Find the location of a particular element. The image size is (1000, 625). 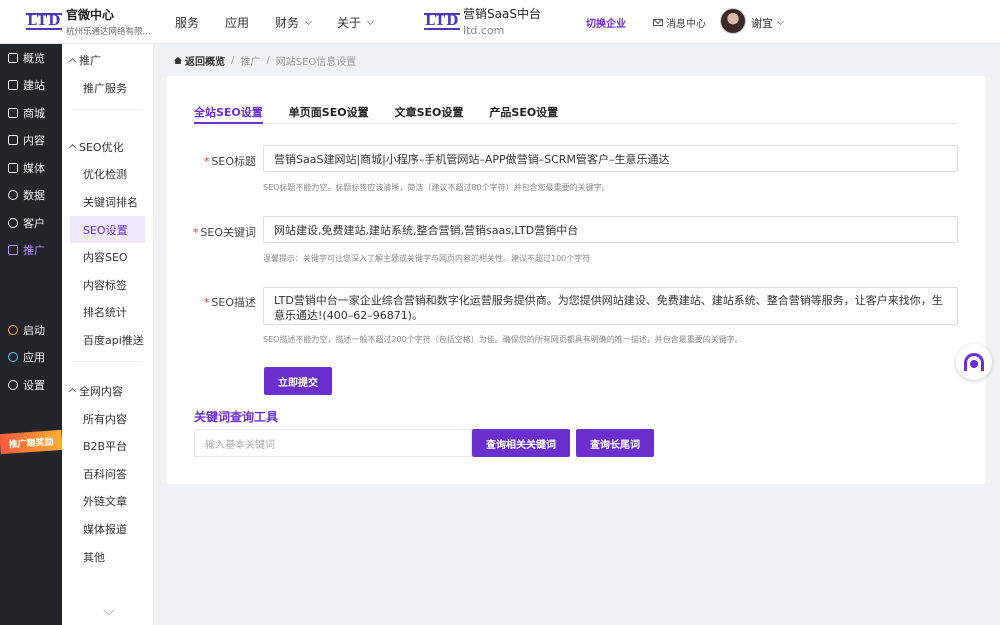

sidebar-label: 推广 is located at coordinates (34, 251).